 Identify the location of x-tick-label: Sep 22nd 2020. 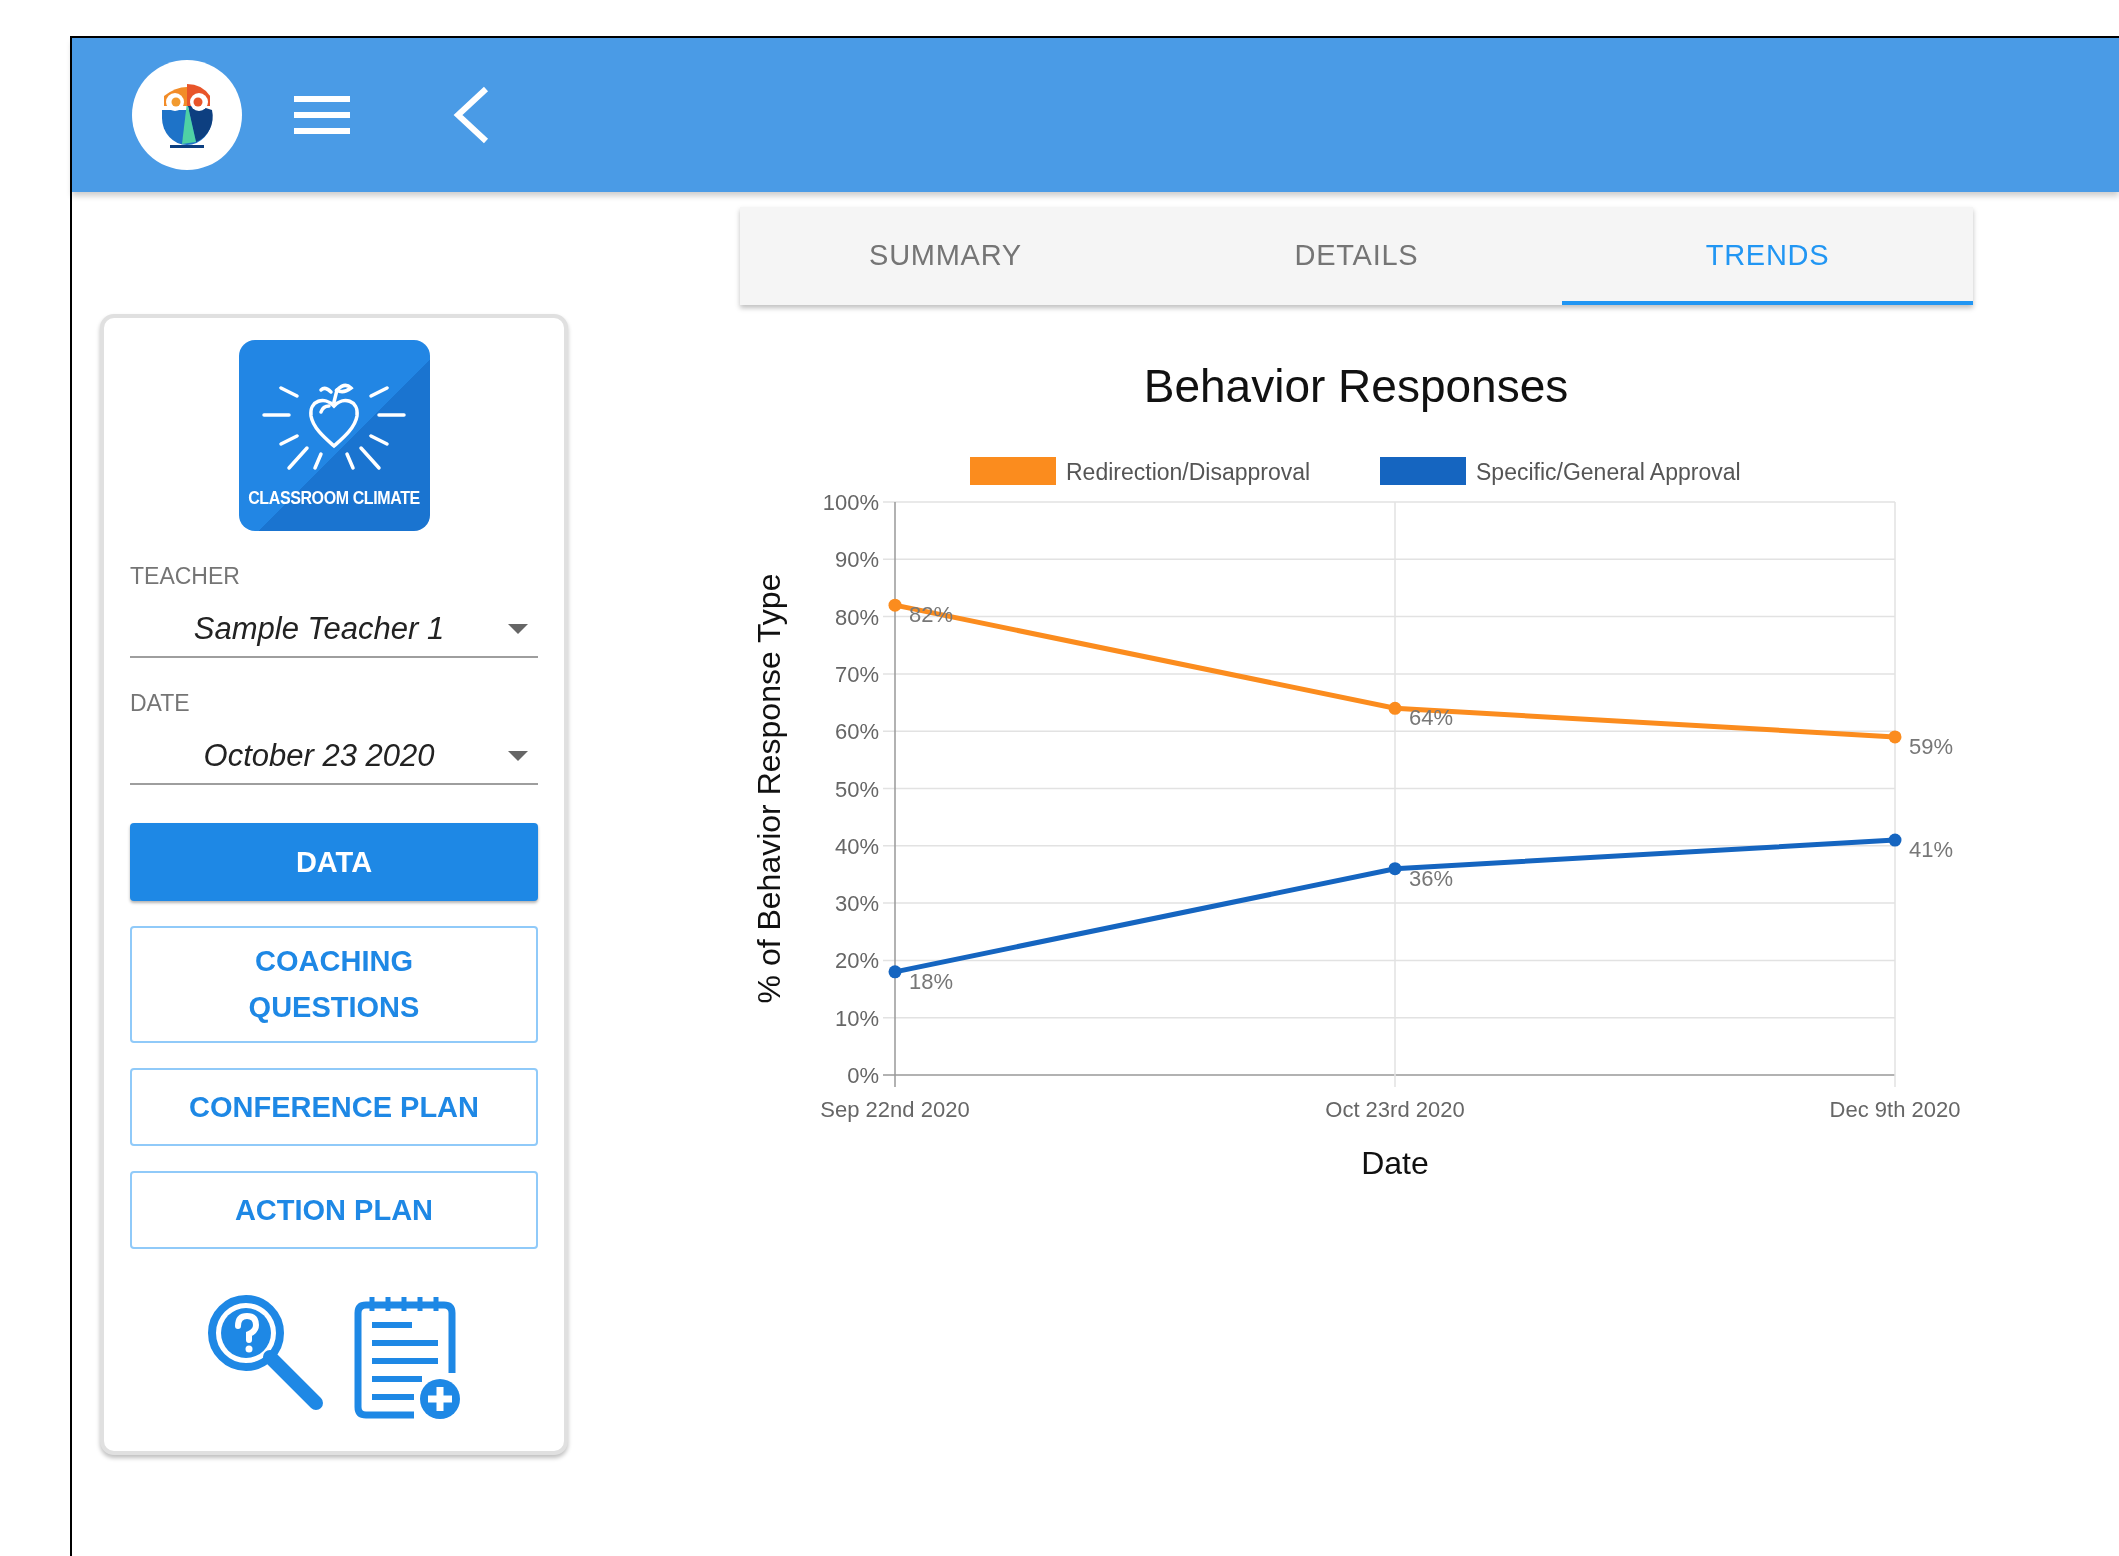
(895, 1109).